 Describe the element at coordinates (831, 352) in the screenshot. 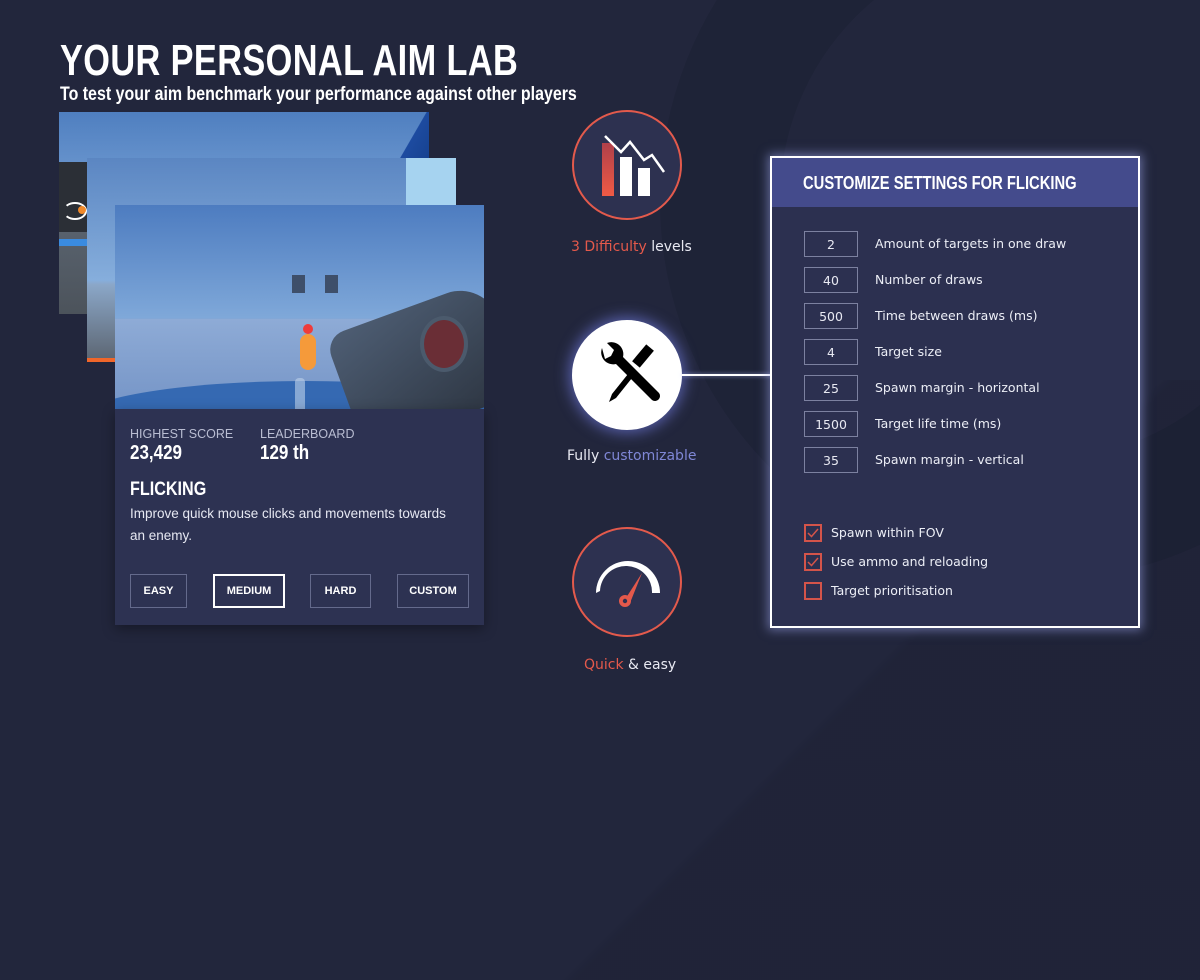

I see `target-size-input: 4` at that location.